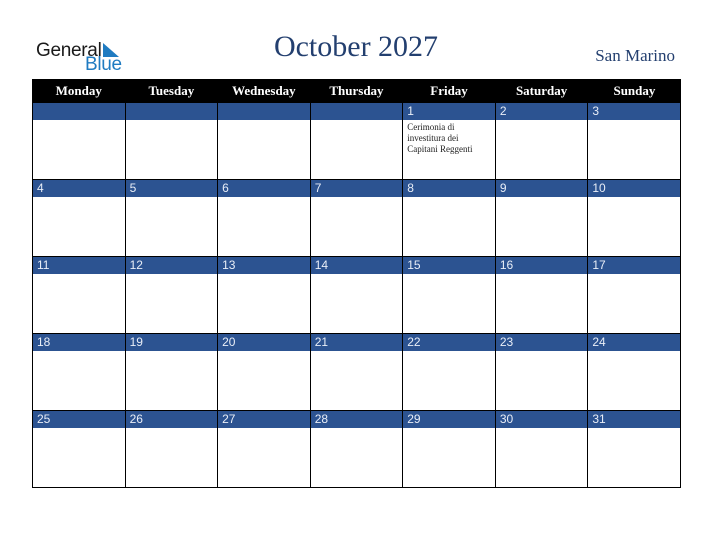  What do you see at coordinates (356, 265) in the screenshot?
I see `day-number: 14` at bounding box center [356, 265].